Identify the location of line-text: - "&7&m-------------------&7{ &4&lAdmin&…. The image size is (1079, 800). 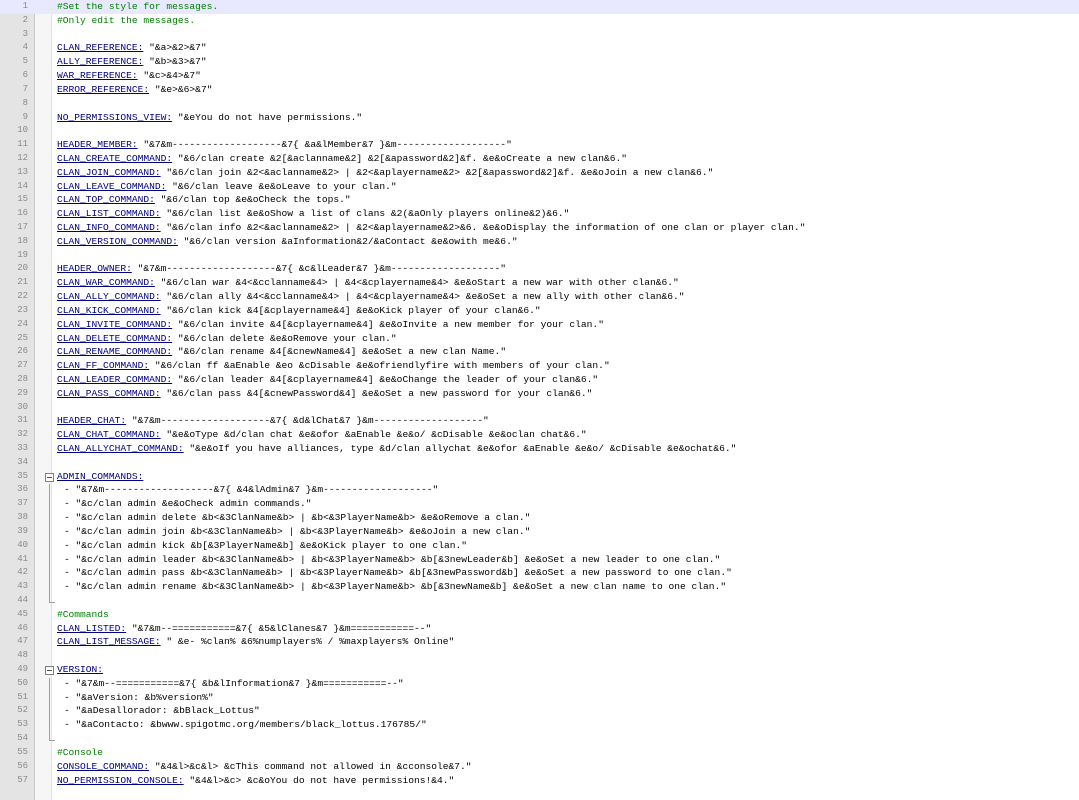
(251, 490).